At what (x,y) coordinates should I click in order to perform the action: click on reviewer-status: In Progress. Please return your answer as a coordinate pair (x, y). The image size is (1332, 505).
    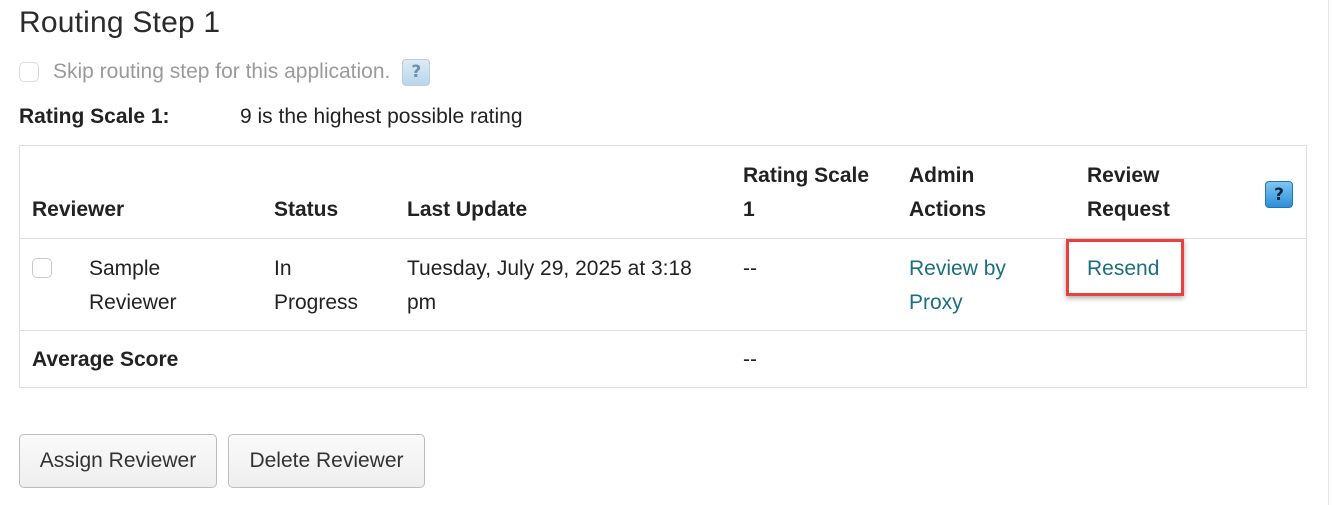
    Looking at the image, I should click on (316, 286).